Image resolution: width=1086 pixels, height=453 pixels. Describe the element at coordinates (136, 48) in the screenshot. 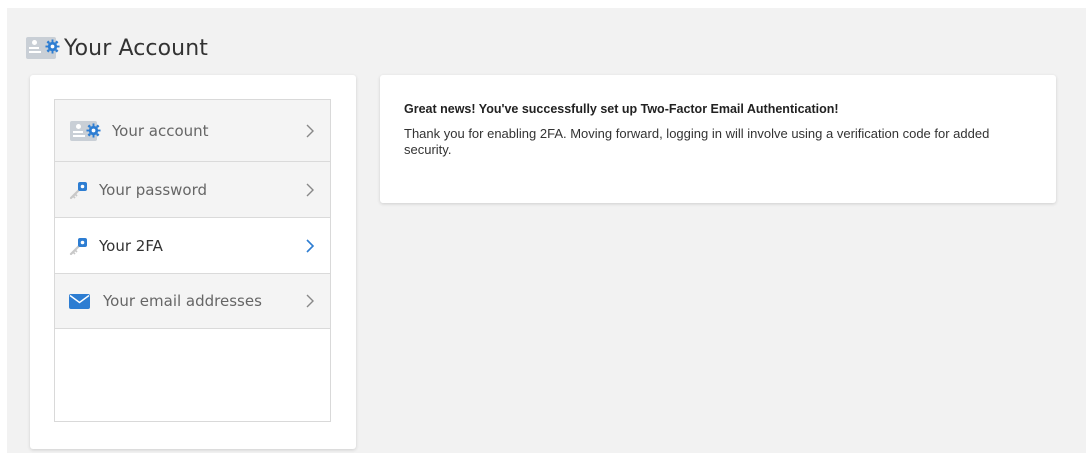

I see `page-title: Your Account` at that location.